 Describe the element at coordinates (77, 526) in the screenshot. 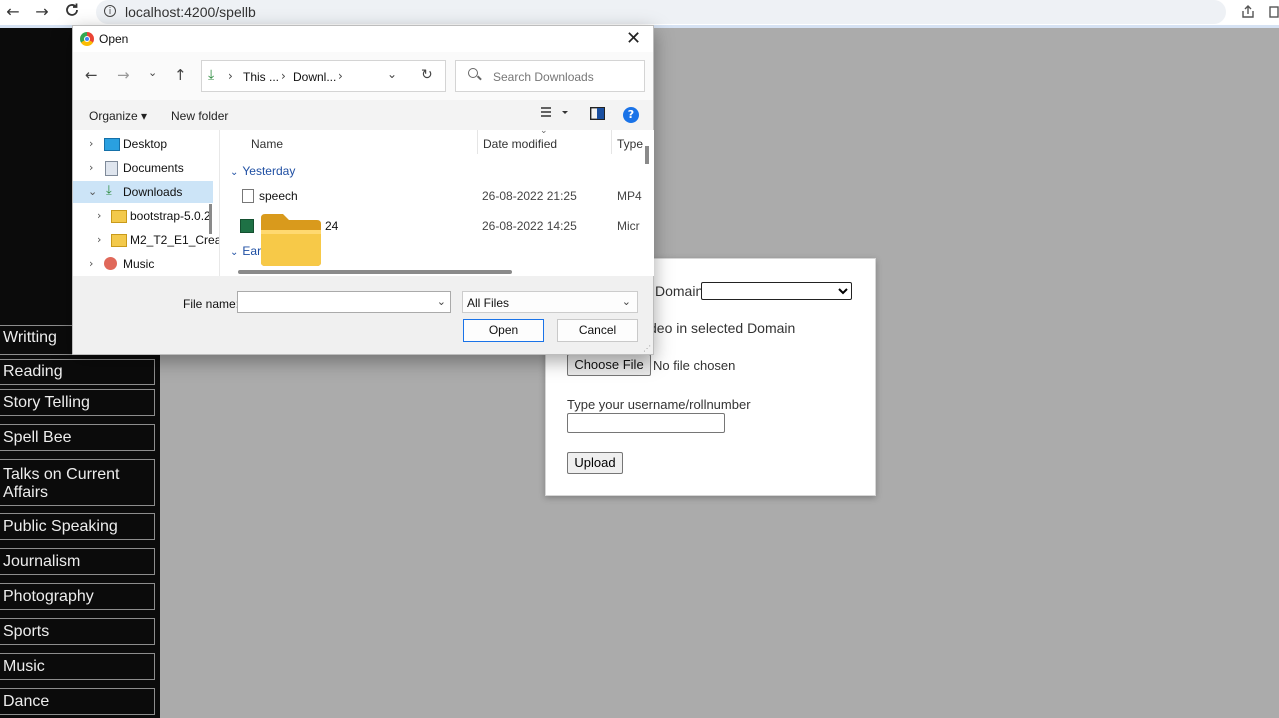

I see `sidebar-item-public-speaking: Public Speaking` at that location.